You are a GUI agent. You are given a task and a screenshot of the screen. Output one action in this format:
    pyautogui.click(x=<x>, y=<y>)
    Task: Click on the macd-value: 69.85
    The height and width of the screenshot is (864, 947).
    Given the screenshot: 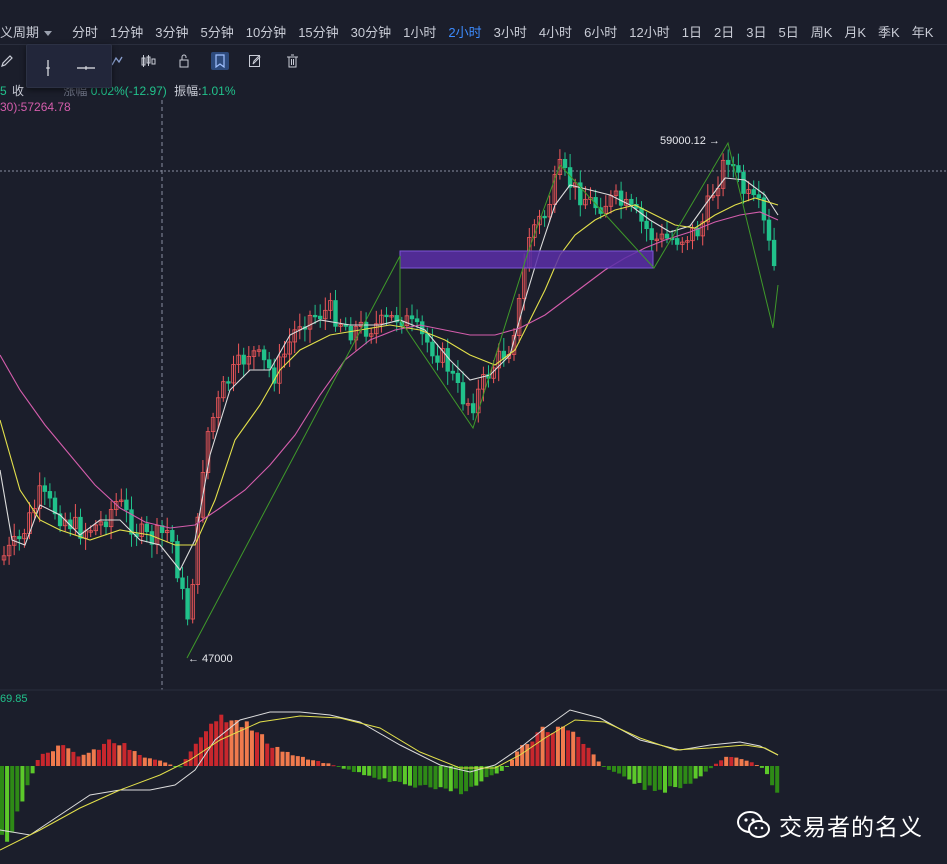 What is the action you would take?
    pyautogui.click(x=14, y=699)
    